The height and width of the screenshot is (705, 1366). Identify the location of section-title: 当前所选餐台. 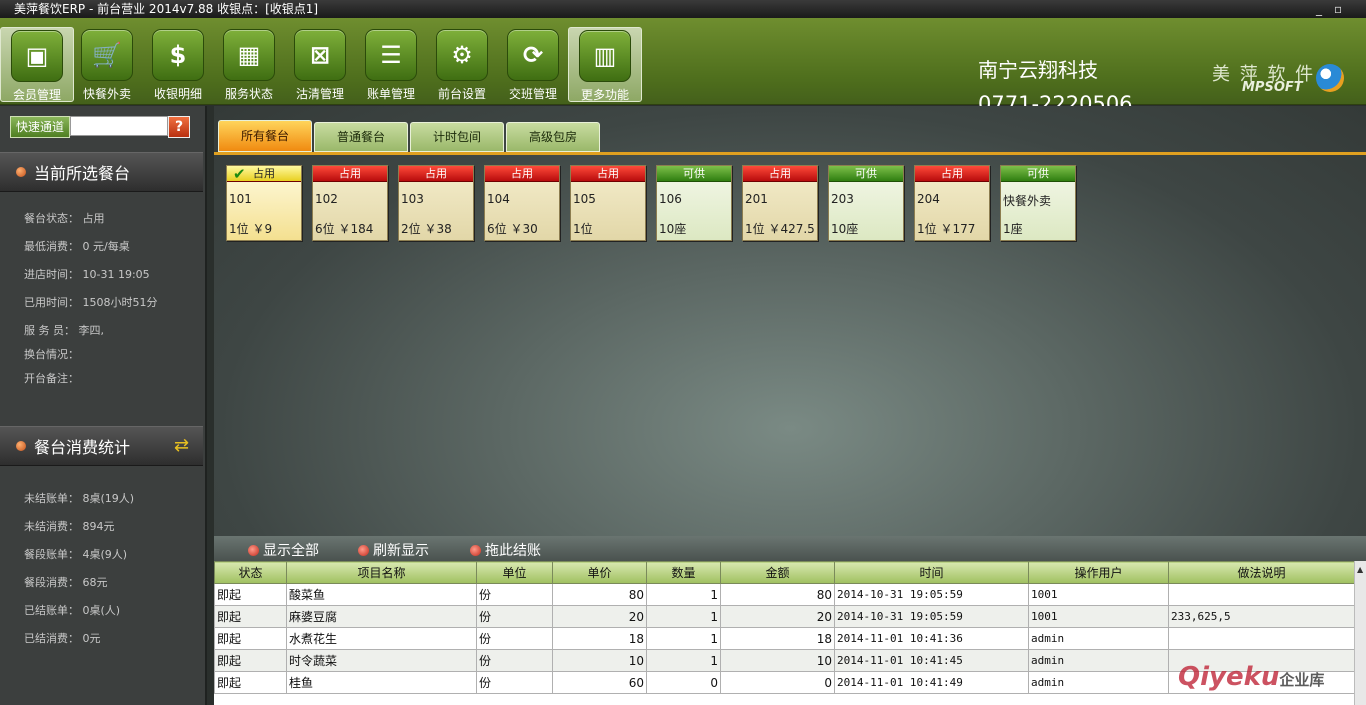
(82, 173).